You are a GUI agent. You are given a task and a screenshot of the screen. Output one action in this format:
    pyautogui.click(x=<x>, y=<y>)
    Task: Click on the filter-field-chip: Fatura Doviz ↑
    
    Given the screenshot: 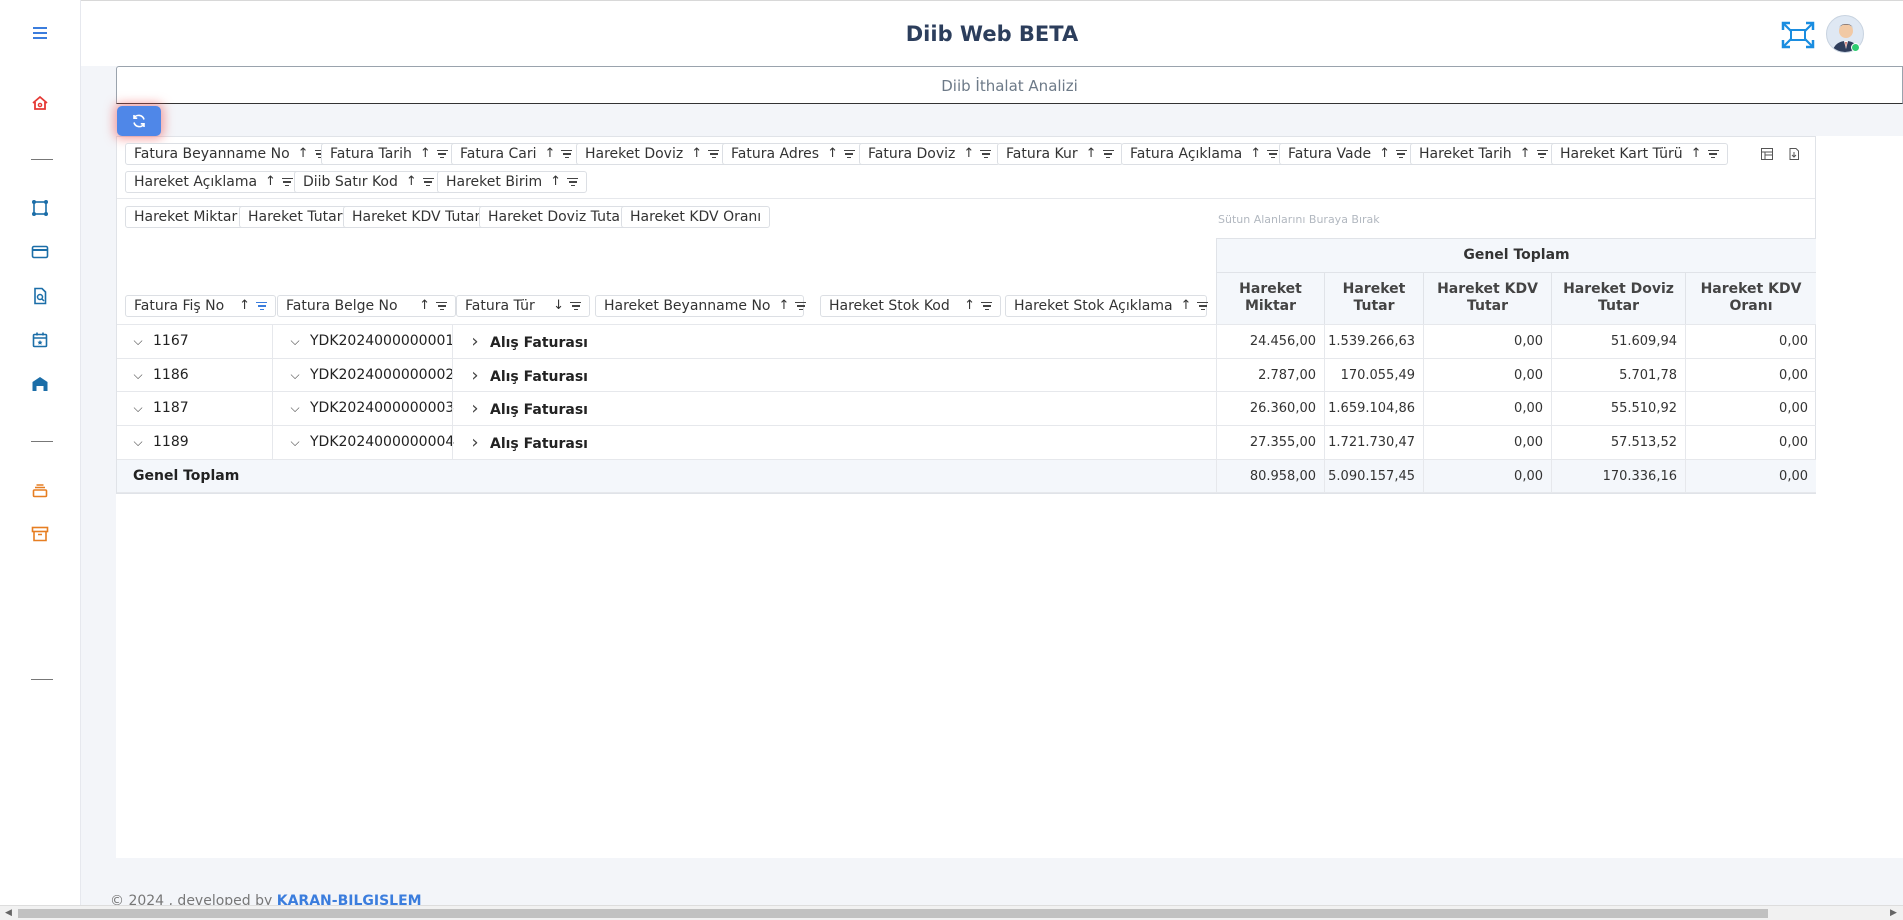 What is the action you would take?
    pyautogui.click(x=930, y=154)
    